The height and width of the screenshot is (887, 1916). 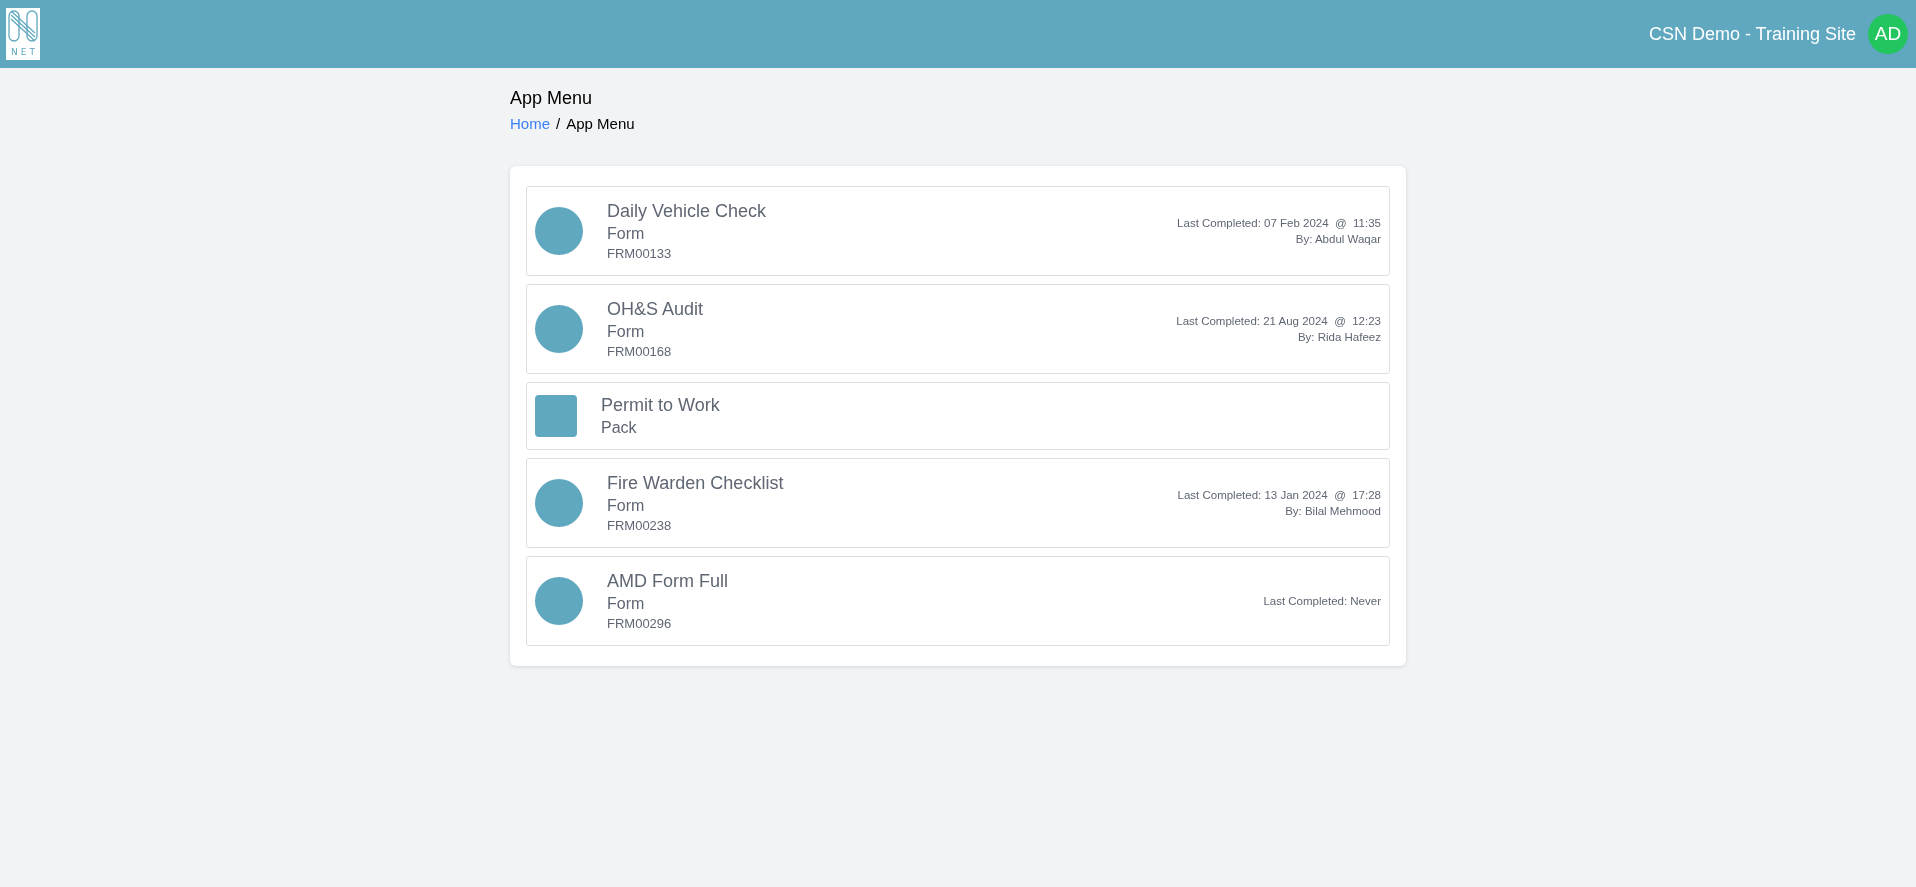 I want to click on item-title: Daily Vehicle Check, so click(x=687, y=211).